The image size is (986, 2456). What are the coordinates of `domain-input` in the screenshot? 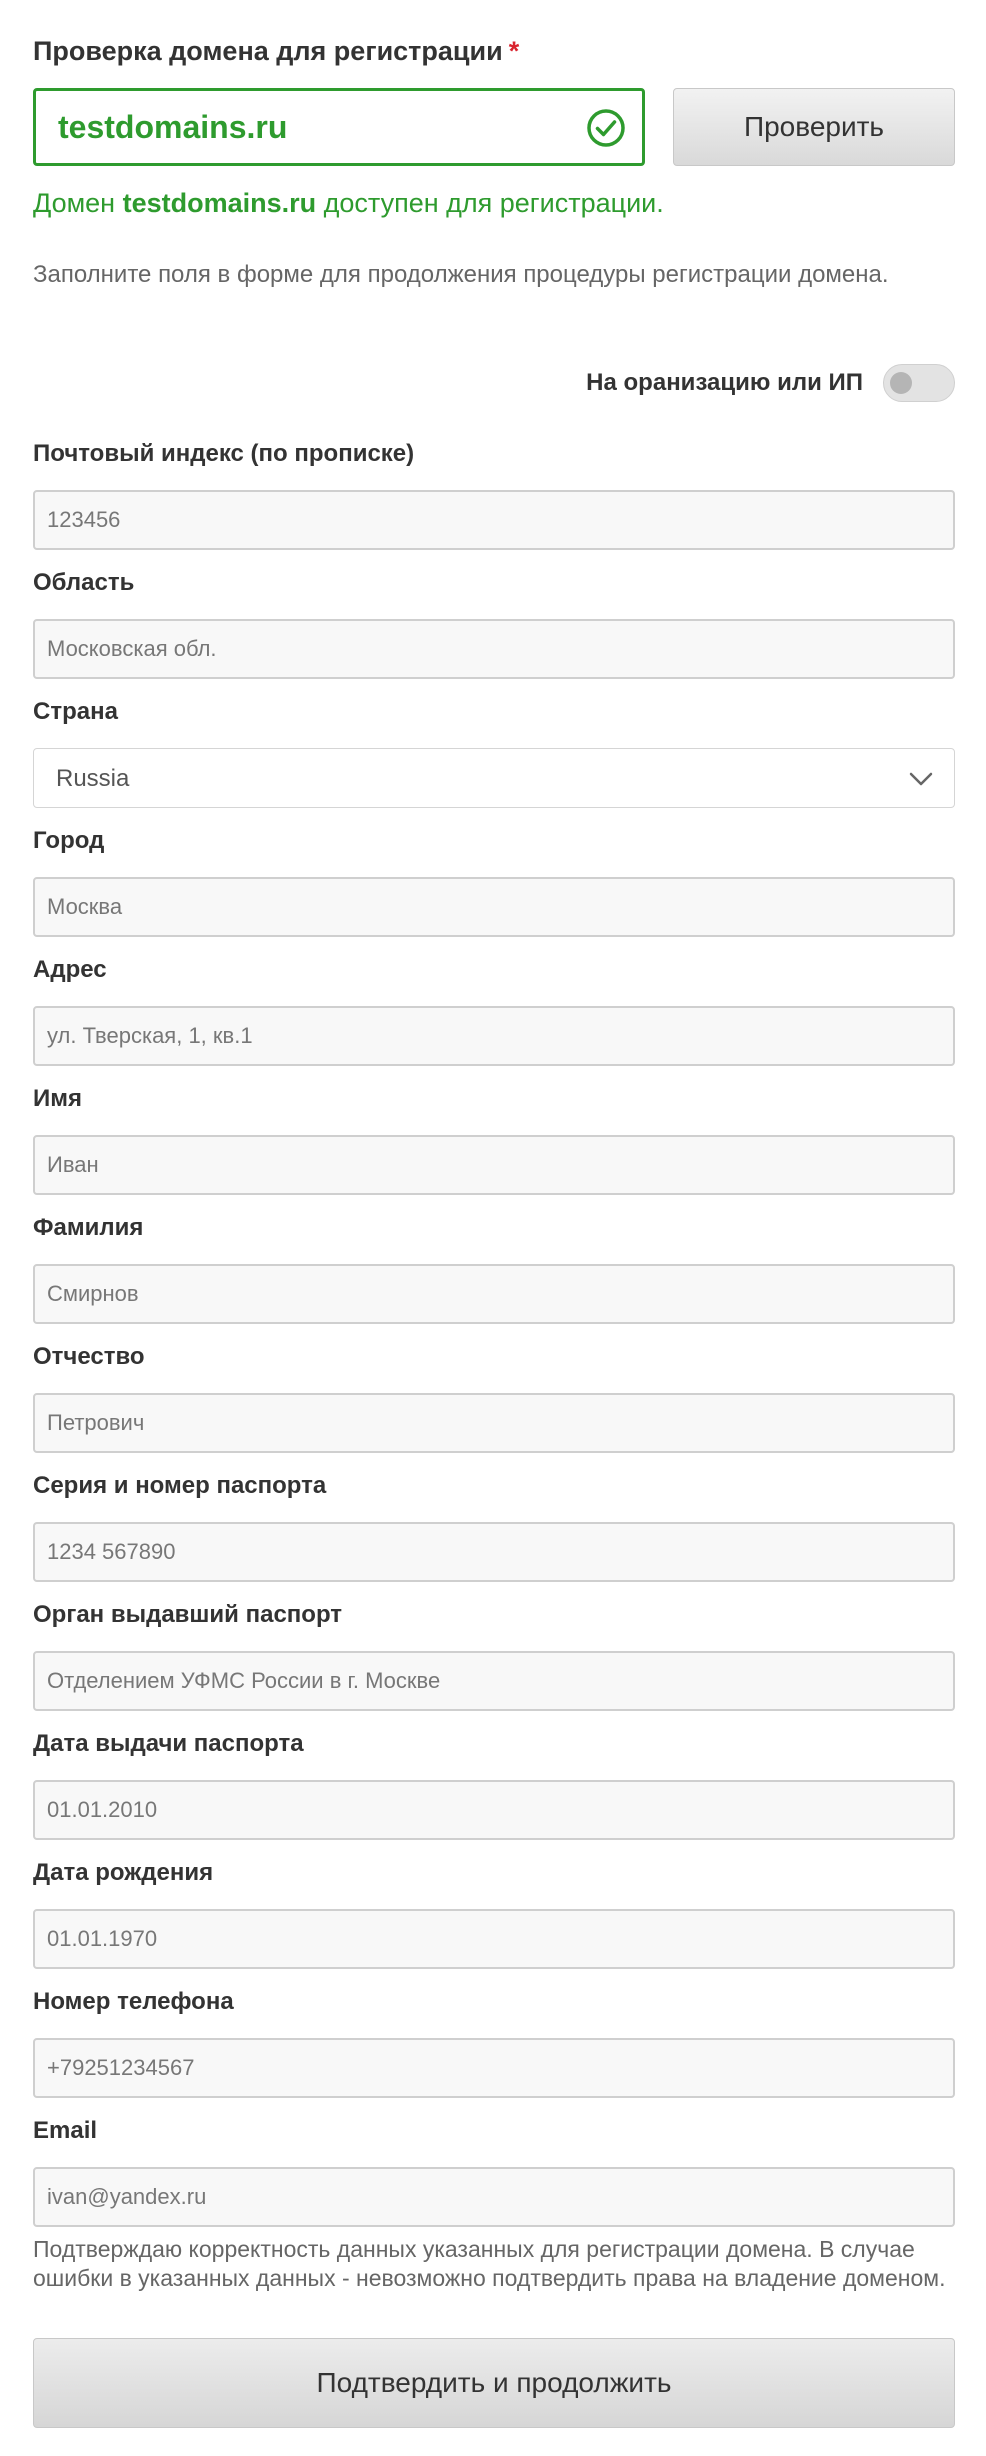 It's located at (339, 127).